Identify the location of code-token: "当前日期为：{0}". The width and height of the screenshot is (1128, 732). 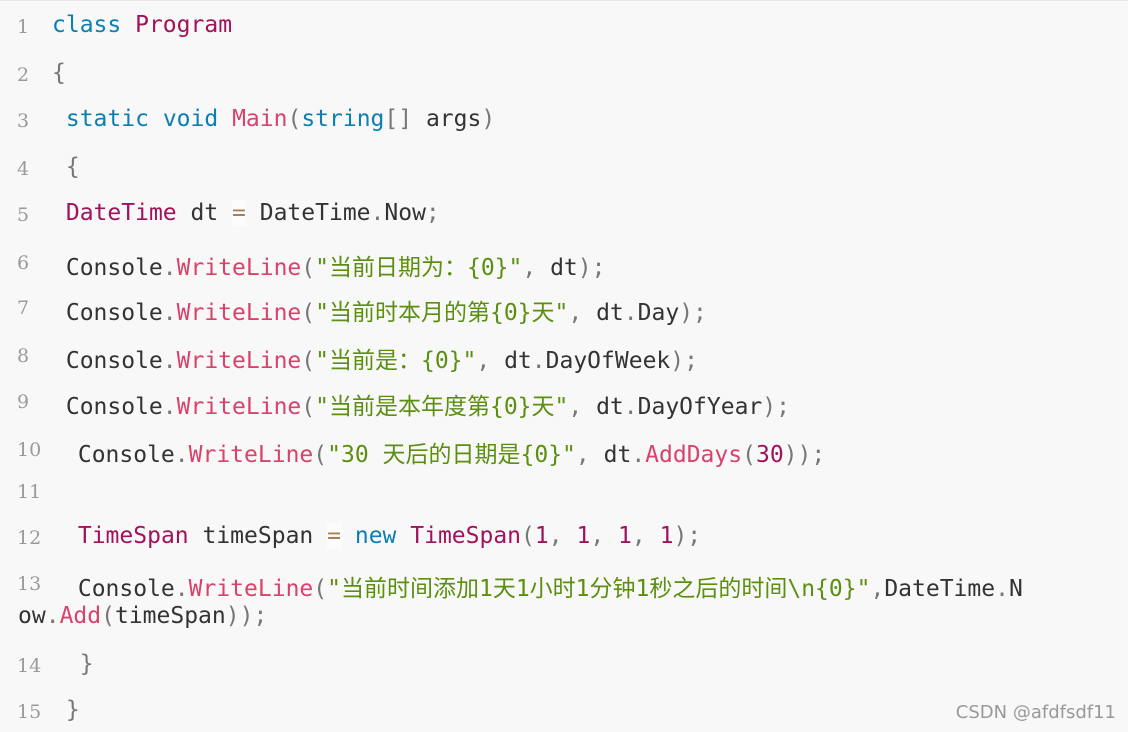
(419, 268).